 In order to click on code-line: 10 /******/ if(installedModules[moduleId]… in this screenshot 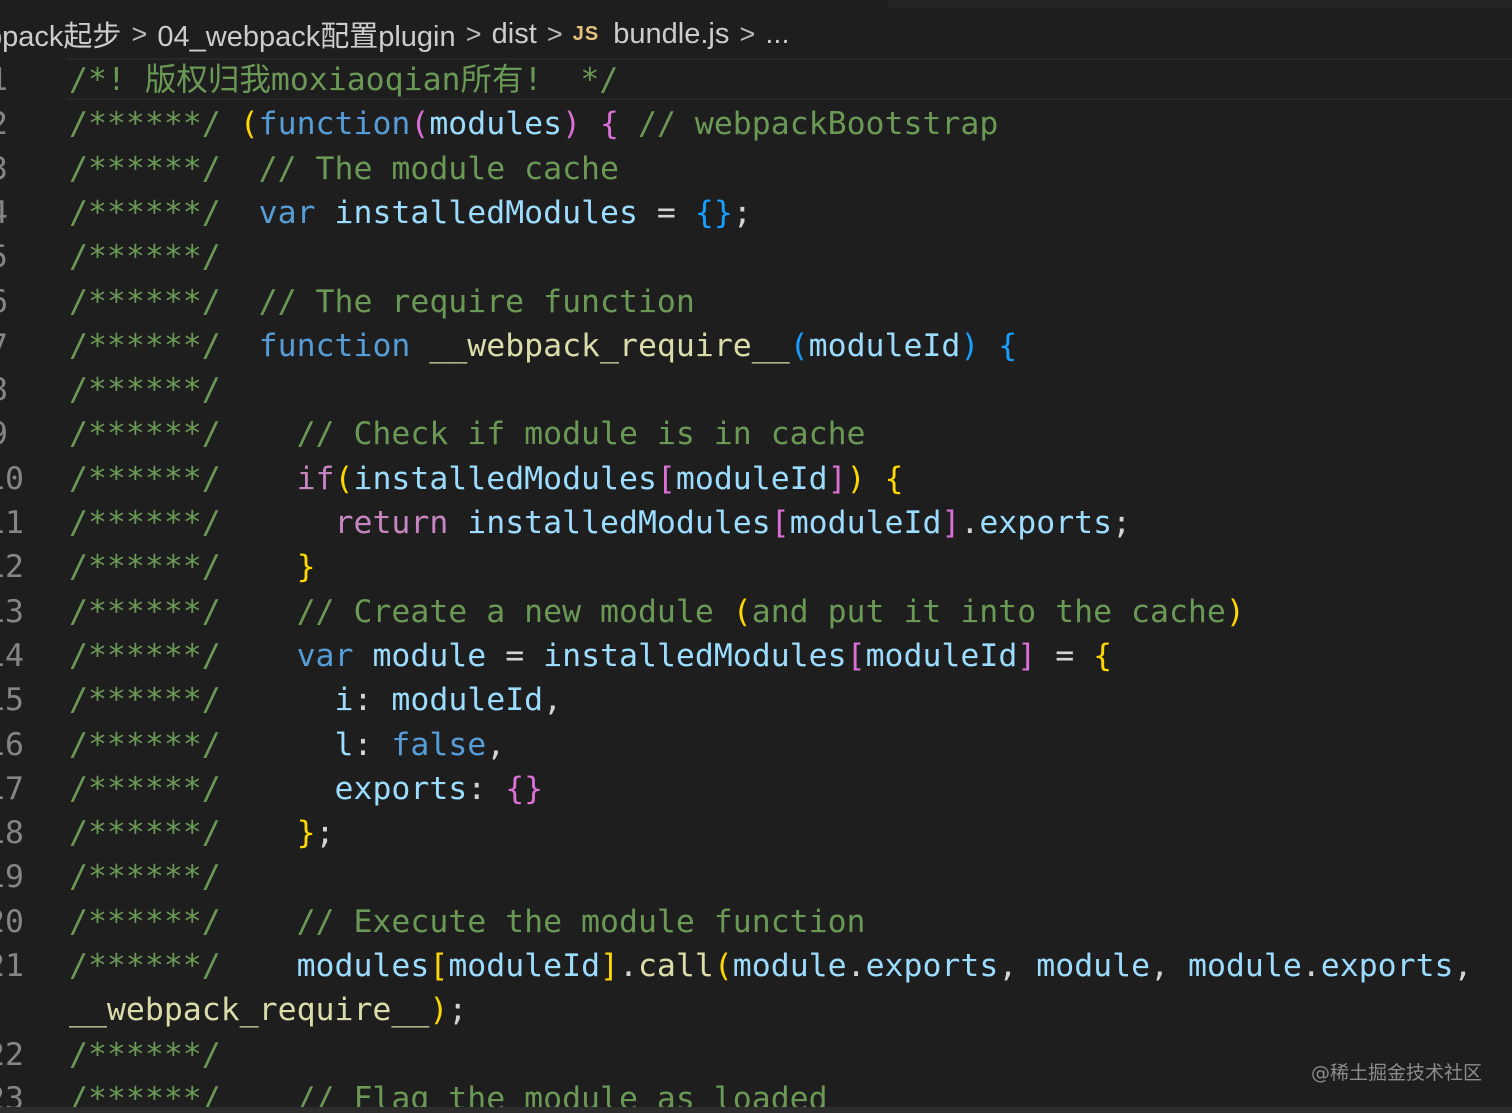, I will do `click(756, 479)`.